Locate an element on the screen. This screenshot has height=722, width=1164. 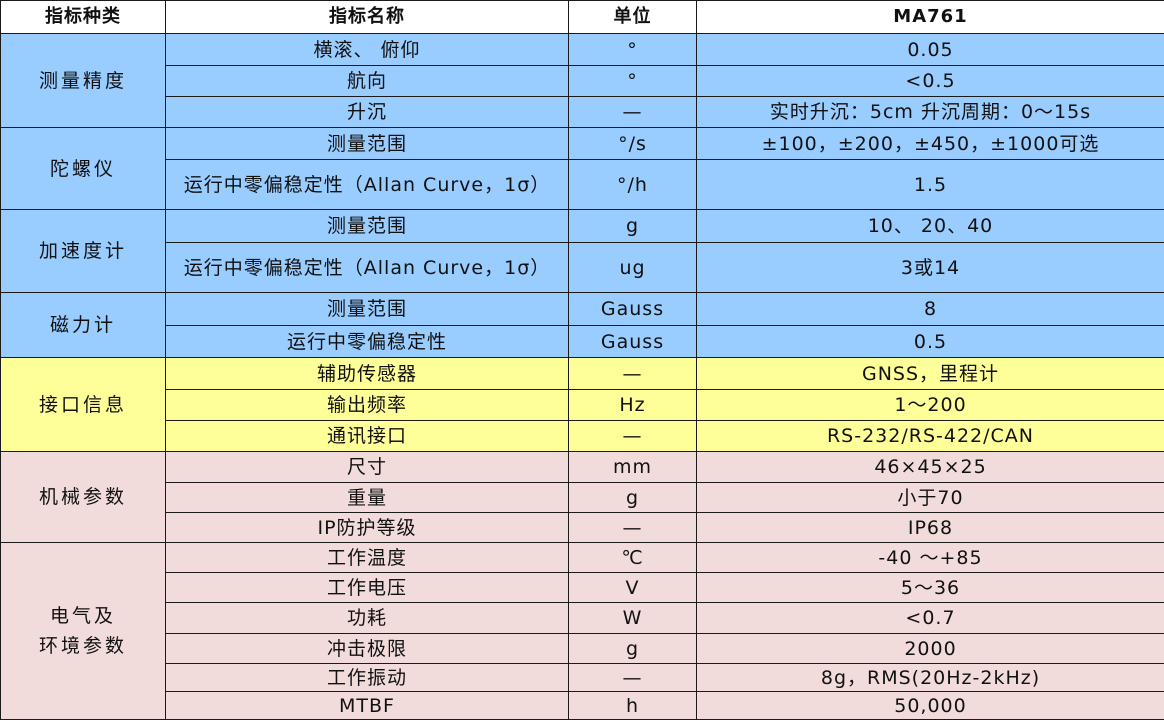
spec-name-cell: 输出频率 is located at coordinates (367, 405).